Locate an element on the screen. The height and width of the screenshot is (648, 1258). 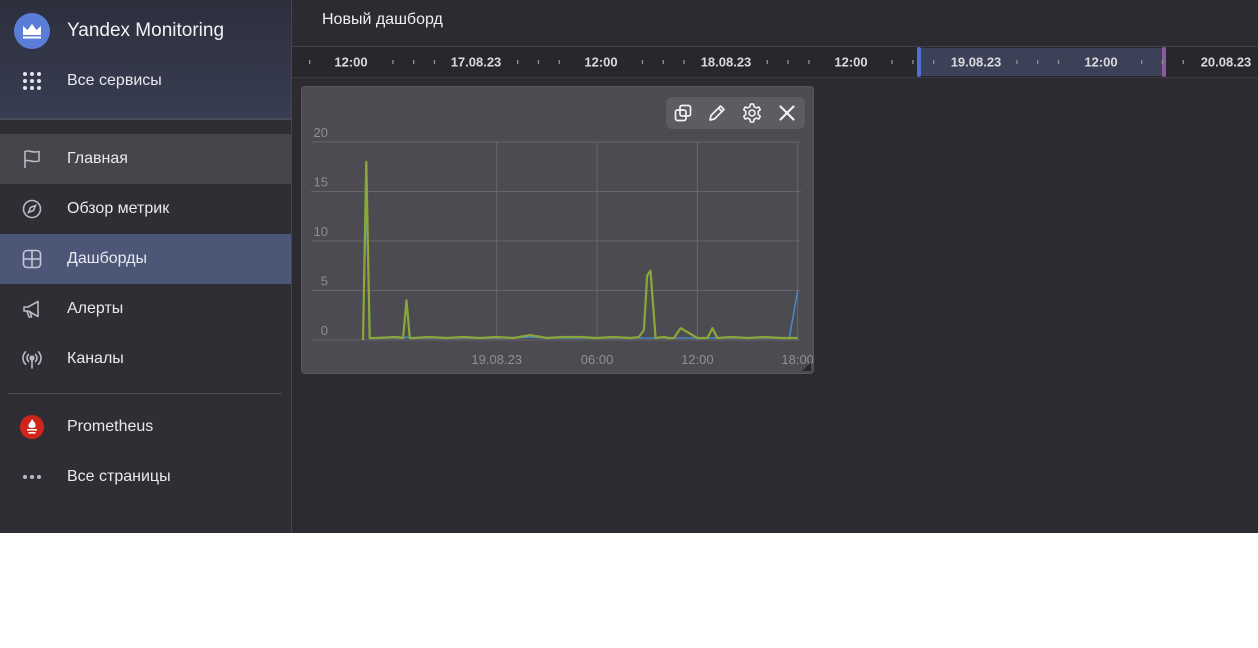
sidebar-item-alerts: Алерты is located at coordinates (145, 309).